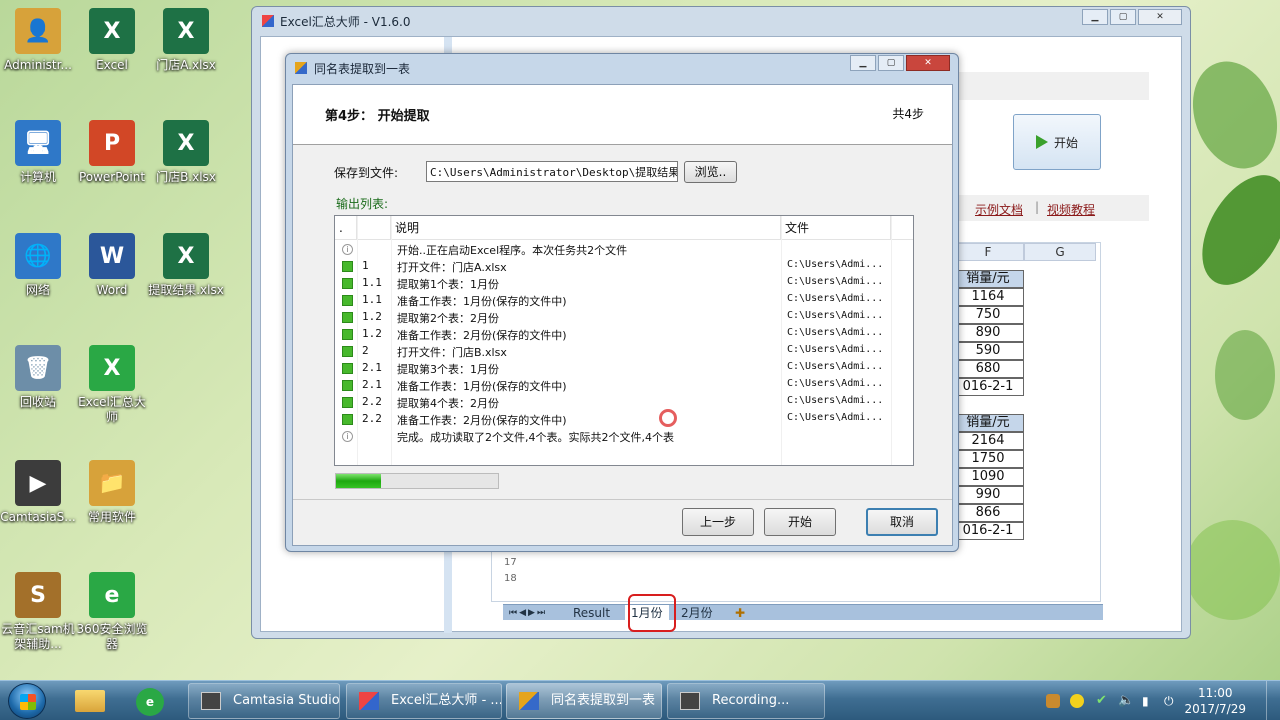 The height and width of the screenshot is (720, 1280). Describe the element at coordinates (1215, 701) in the screenshot. I see `clock: 11:00 2017/7/29` at that location.